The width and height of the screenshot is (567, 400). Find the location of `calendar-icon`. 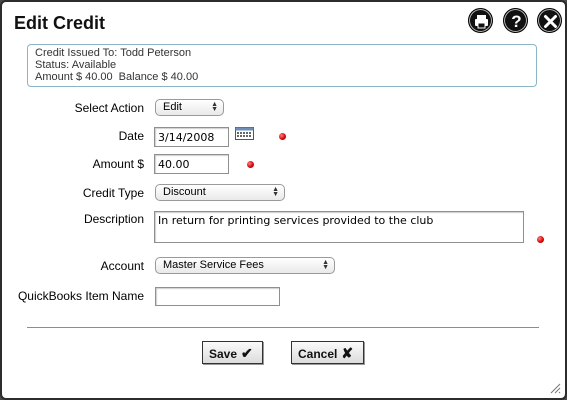

calendar-icon is located at coordinates (244, 133).